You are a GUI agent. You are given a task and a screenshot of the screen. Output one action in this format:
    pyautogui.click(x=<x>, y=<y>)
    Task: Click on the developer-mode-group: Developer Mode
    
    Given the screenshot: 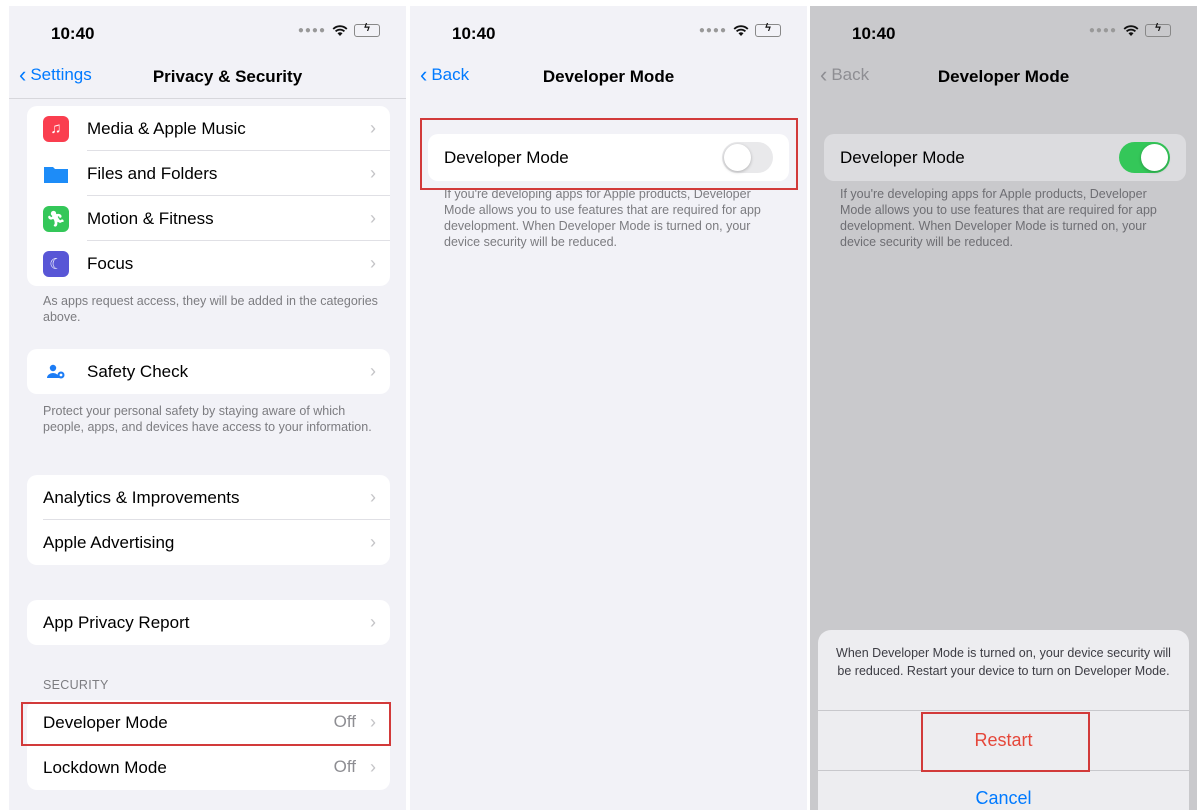 What is the action you would take?
    pyautogui.click(x=1005, y=157)
    